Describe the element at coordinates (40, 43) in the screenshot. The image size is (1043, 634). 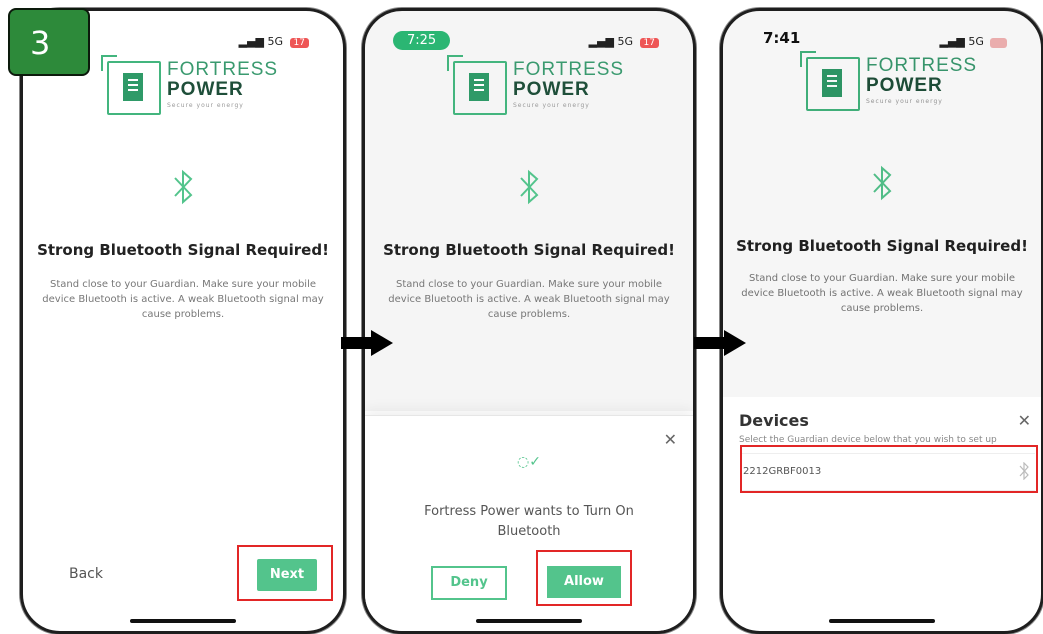
I see `step-number: 3` at that location.